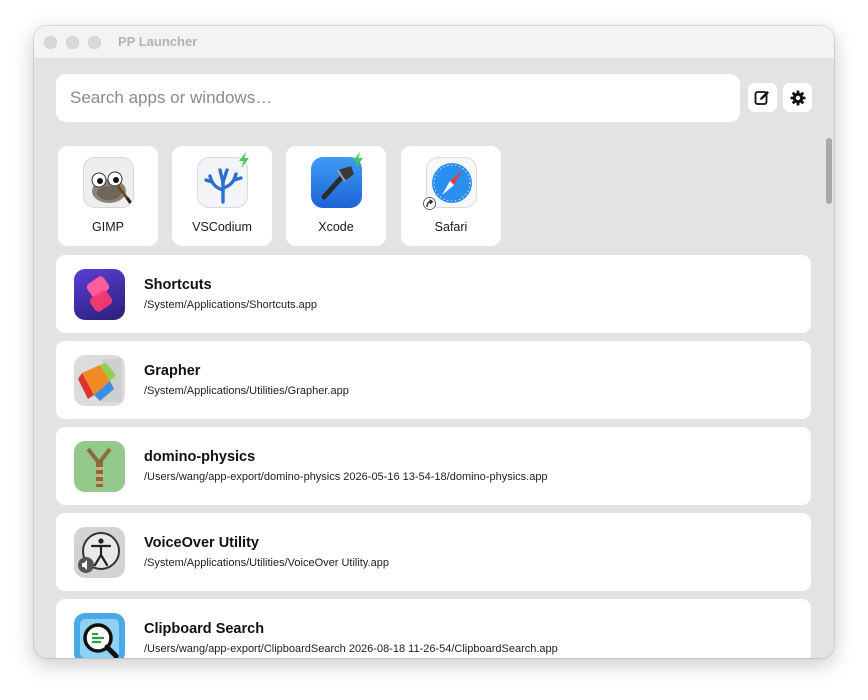 This screenshot has width=868, height=700. What do you see at coordinates (336, 227) in the screenshot?
I see `tile-label: Xcode` at bounding box center [336, 227].